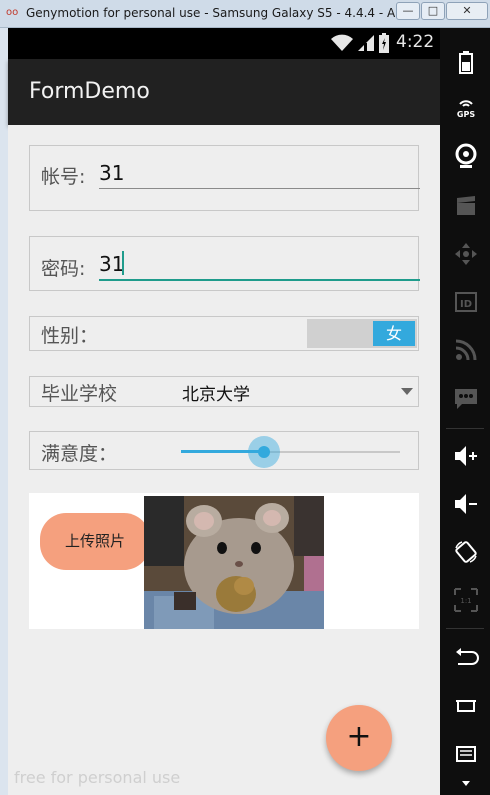  I want to click on menu-icon, so click(466, 754).